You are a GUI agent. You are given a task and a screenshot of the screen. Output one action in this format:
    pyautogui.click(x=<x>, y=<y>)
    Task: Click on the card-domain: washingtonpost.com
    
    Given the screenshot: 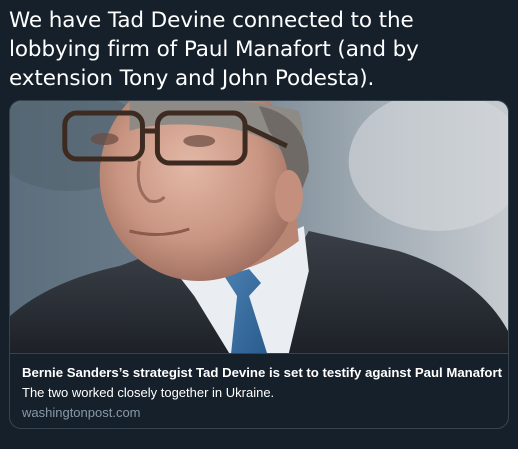 What is the action you would take?
    pyautogui.click(x=81, y=412)
    